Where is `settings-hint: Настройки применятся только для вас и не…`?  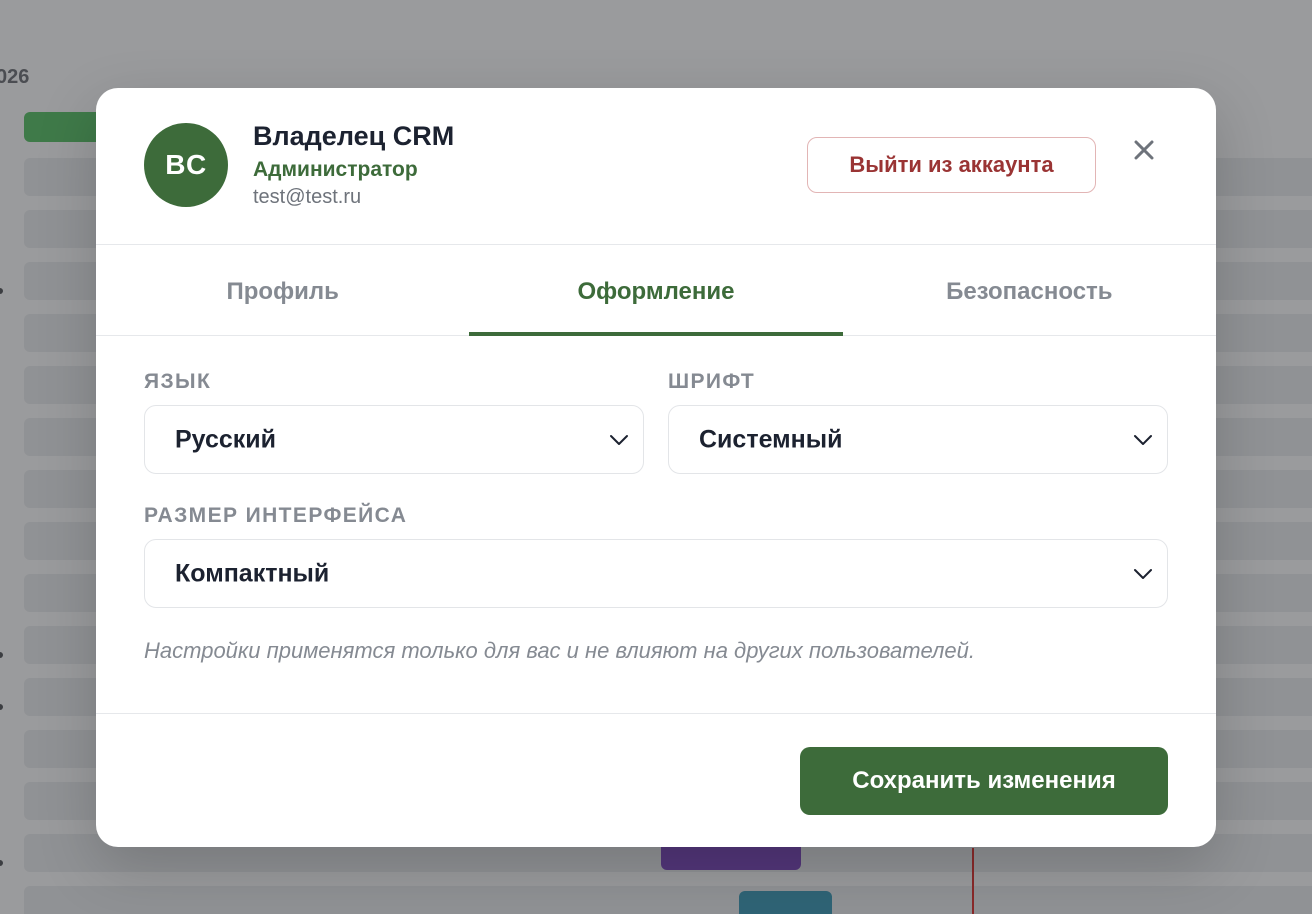 settings-hint: Настройки применятся только для вас и не… is located at coordinates (560, 650).